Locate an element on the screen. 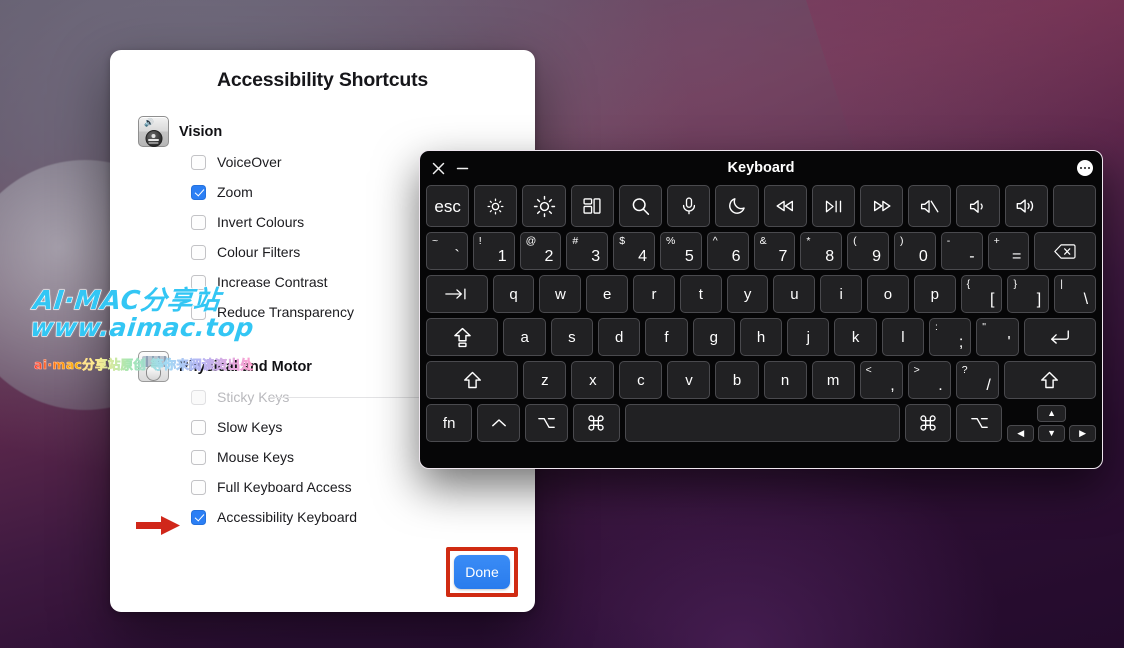 This screenshot has height=648, width=1124. key-blank is located at coordinates (1074, 206).